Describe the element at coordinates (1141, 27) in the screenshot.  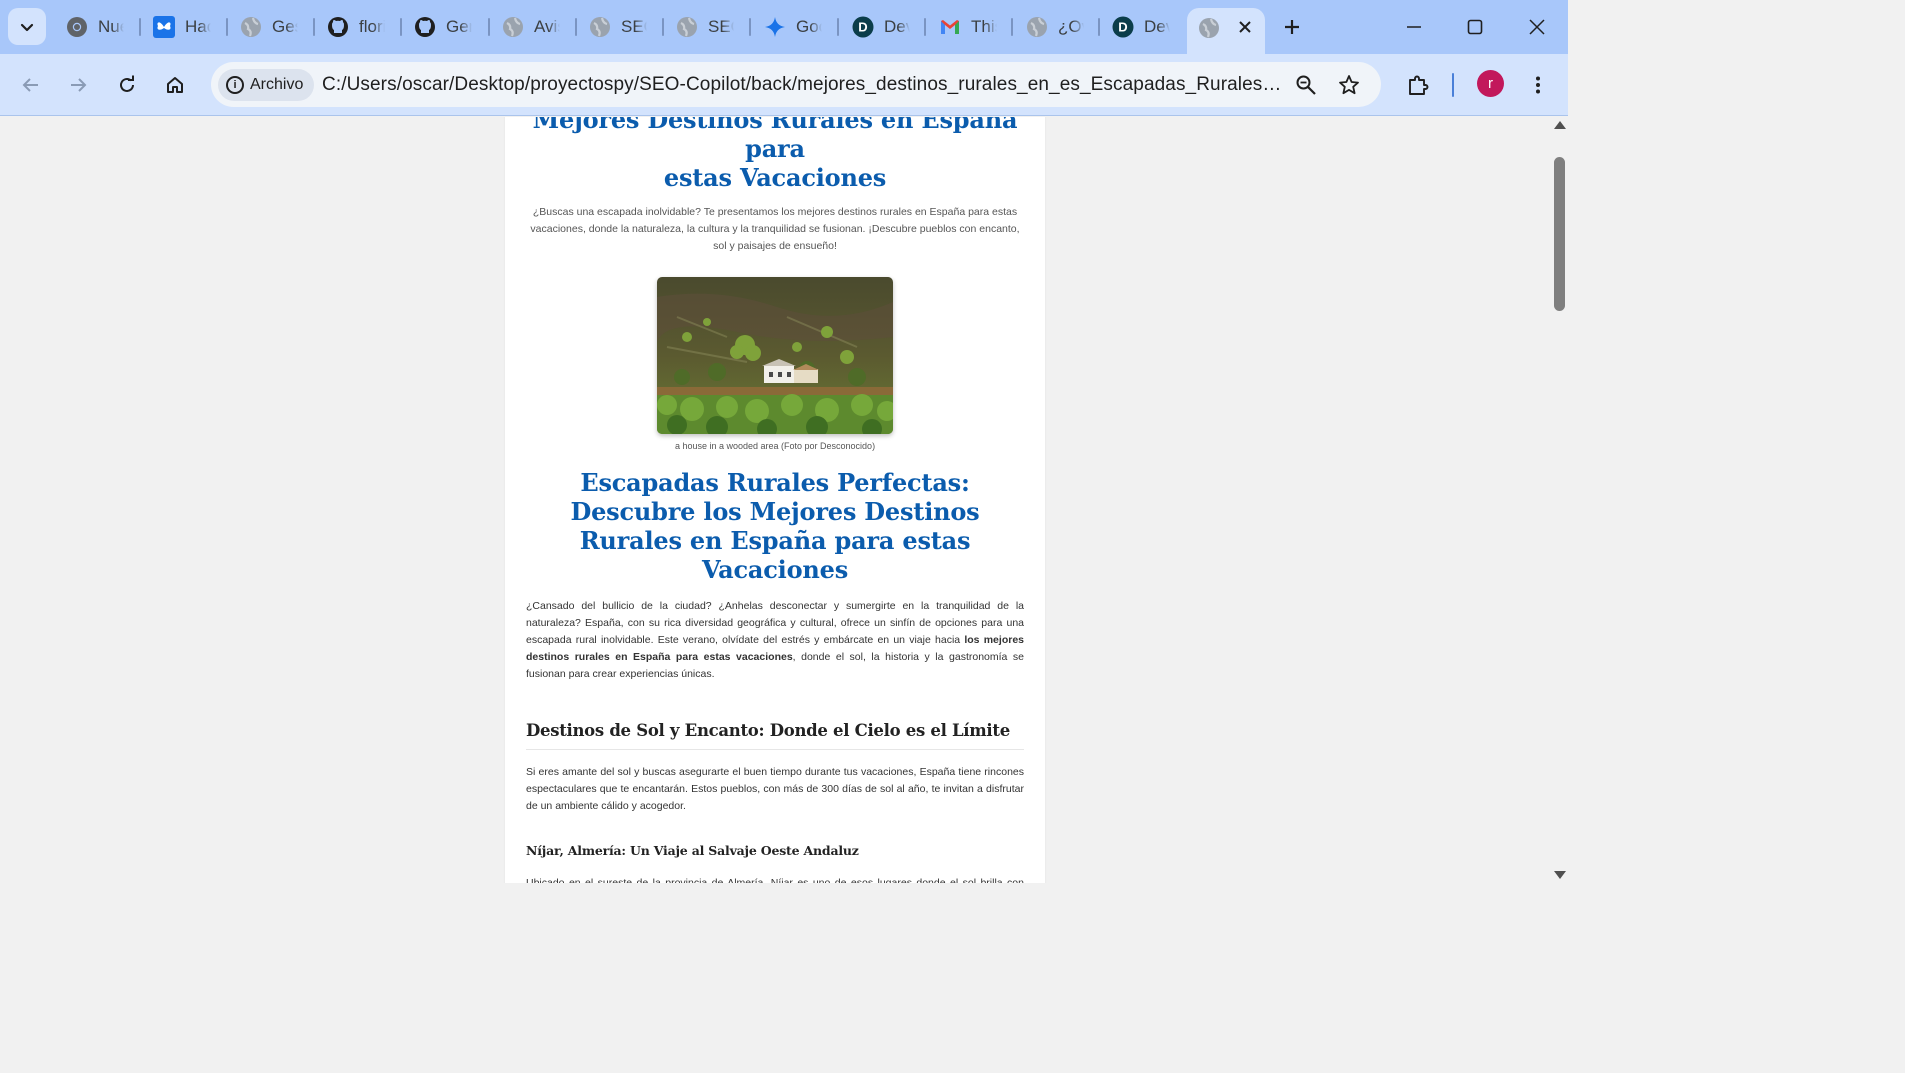
I see `tab-13: D Dev` at that location.